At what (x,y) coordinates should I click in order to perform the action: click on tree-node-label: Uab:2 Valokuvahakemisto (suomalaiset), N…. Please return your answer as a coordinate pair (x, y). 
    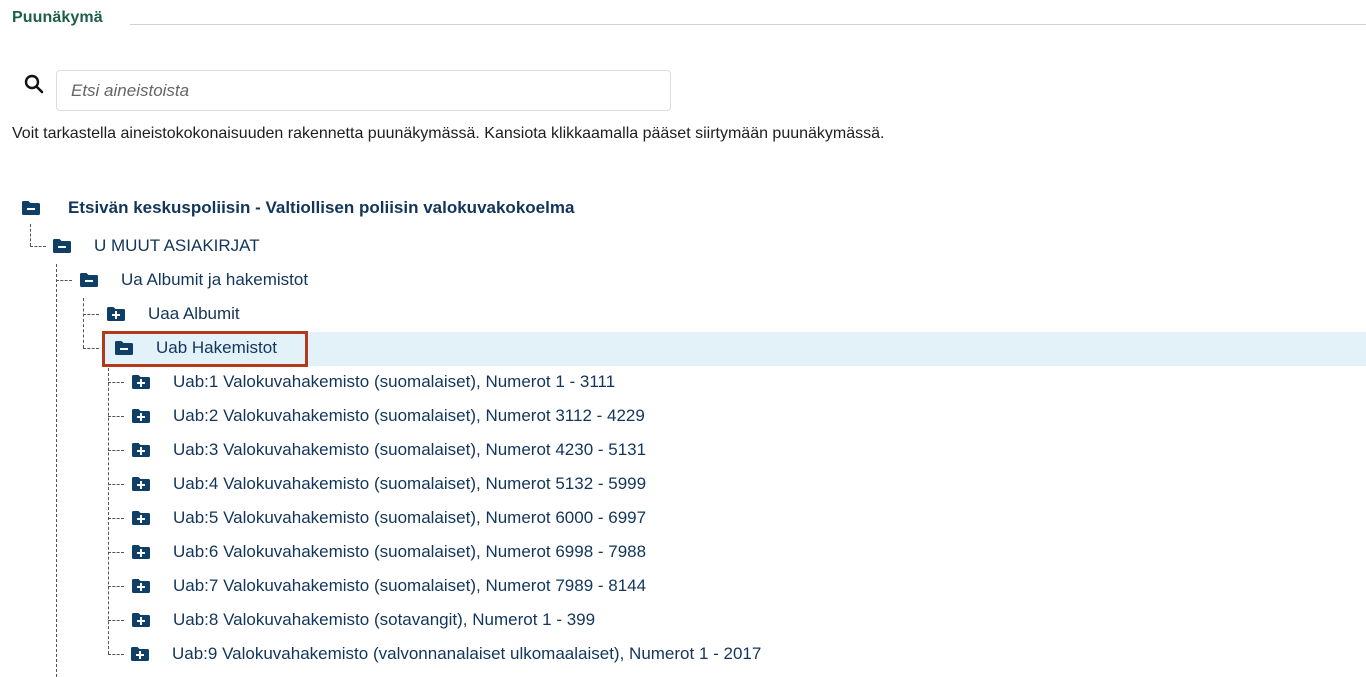
    Looking at the image, I should click on (409, 416).